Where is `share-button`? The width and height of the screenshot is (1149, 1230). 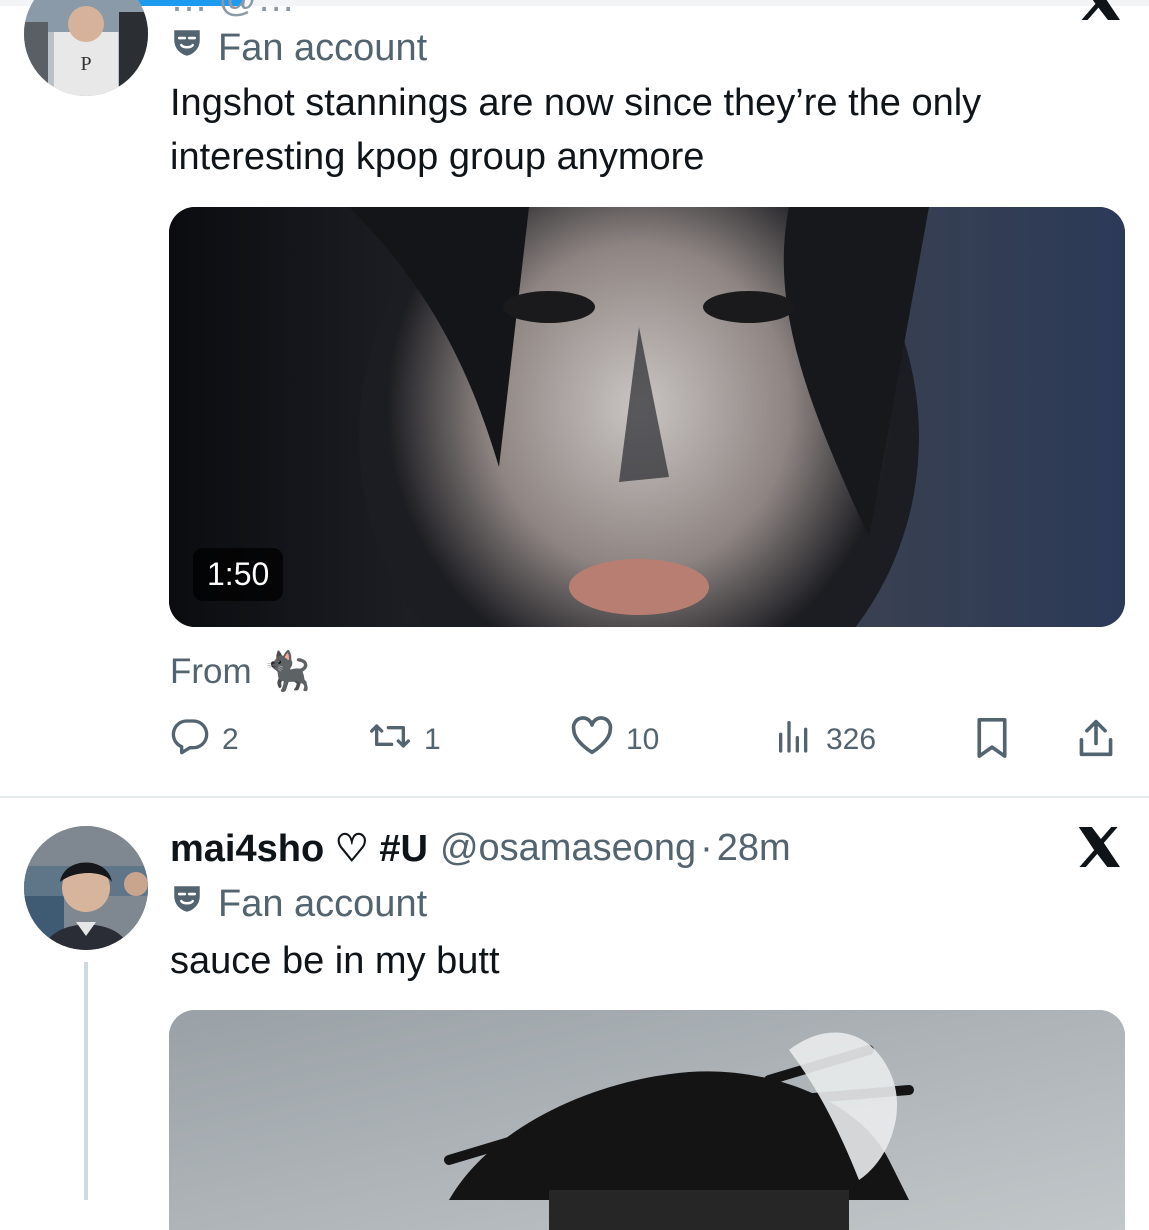 share-button is located at coordinates (1096, 742).